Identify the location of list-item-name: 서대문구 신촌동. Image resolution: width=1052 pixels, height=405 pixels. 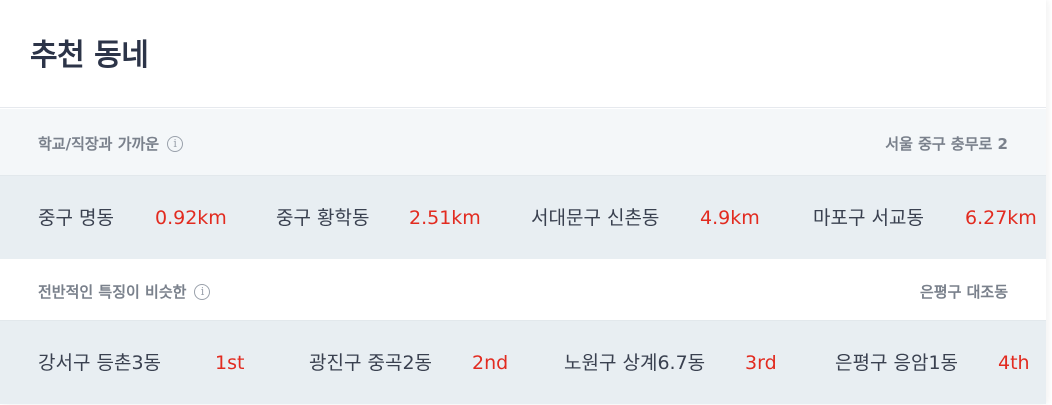
(595, 218).